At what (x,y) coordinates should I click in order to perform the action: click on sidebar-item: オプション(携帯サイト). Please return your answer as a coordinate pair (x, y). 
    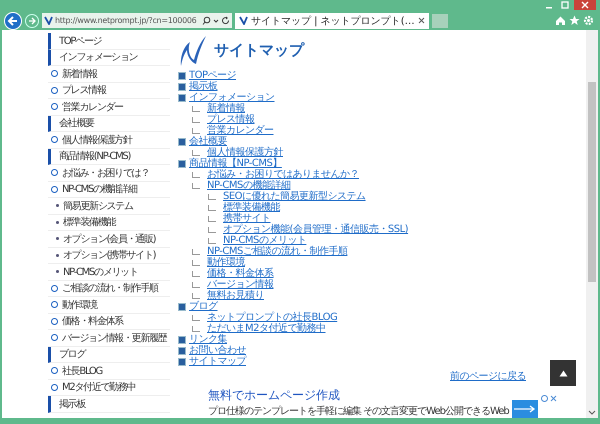
    Looking at the image, I should click on (109, 256).